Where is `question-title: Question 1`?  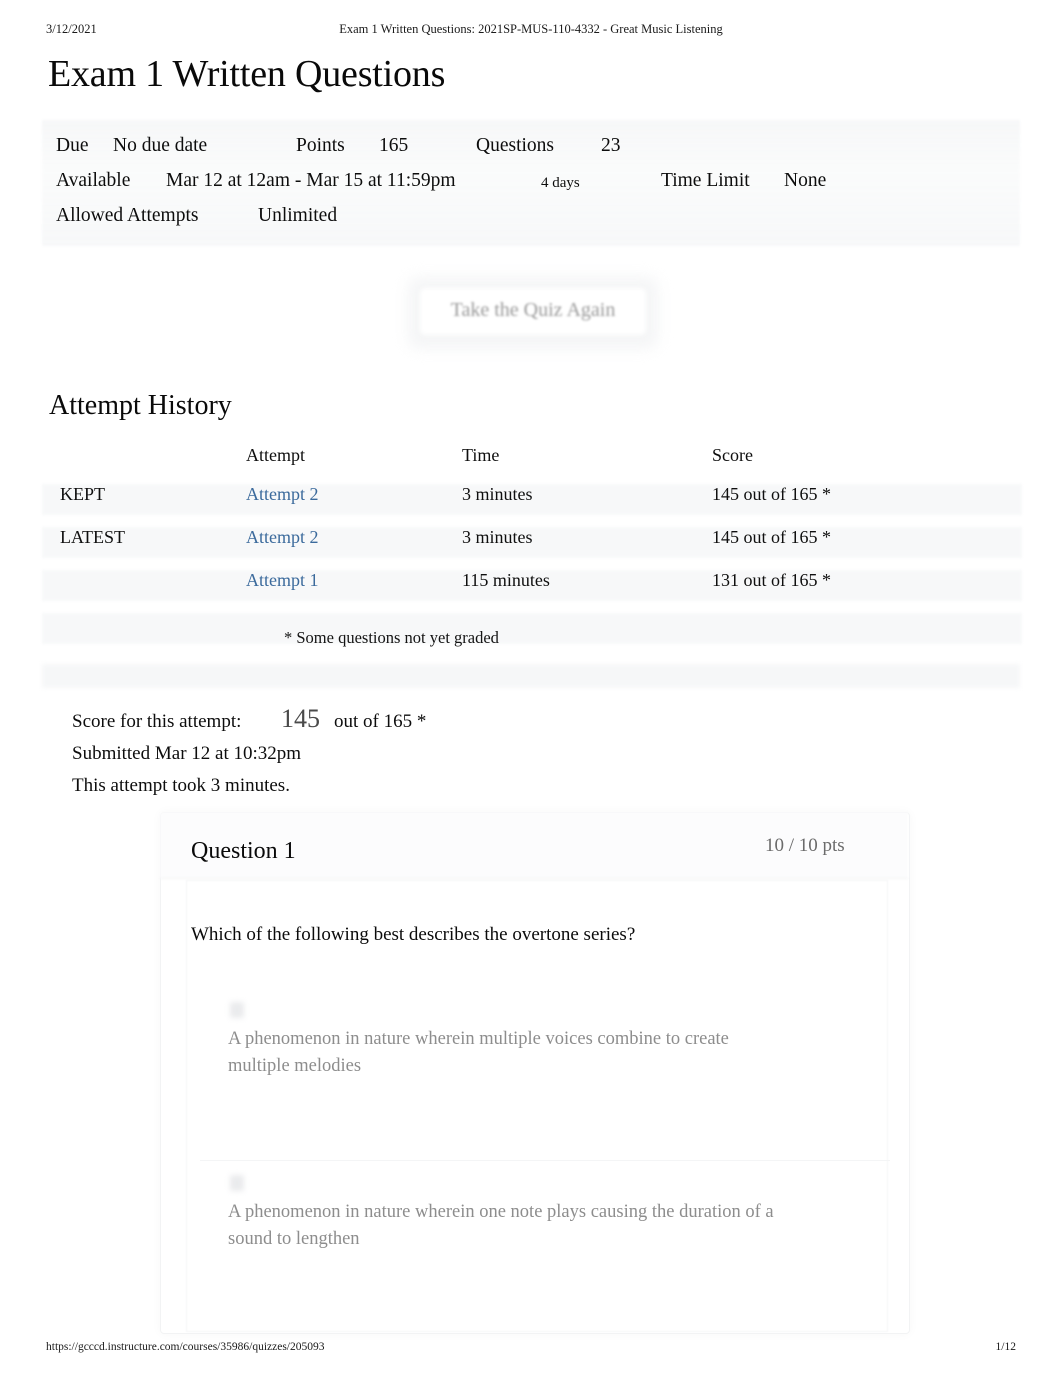 question-title: Question 1 is located at coordinates (243, 851).